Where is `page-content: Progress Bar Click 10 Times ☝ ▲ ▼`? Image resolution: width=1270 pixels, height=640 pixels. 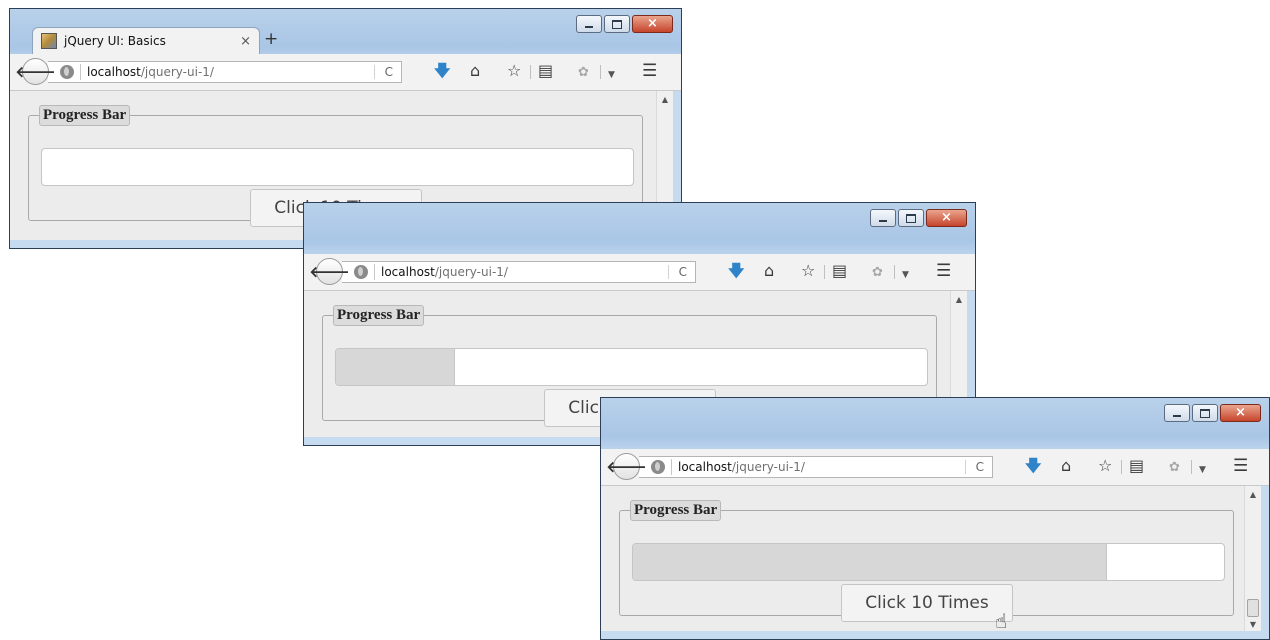
page-content: Progress Bar Click 10 Times ☝ ▲ ▼ is located at coordinates (931, 559).